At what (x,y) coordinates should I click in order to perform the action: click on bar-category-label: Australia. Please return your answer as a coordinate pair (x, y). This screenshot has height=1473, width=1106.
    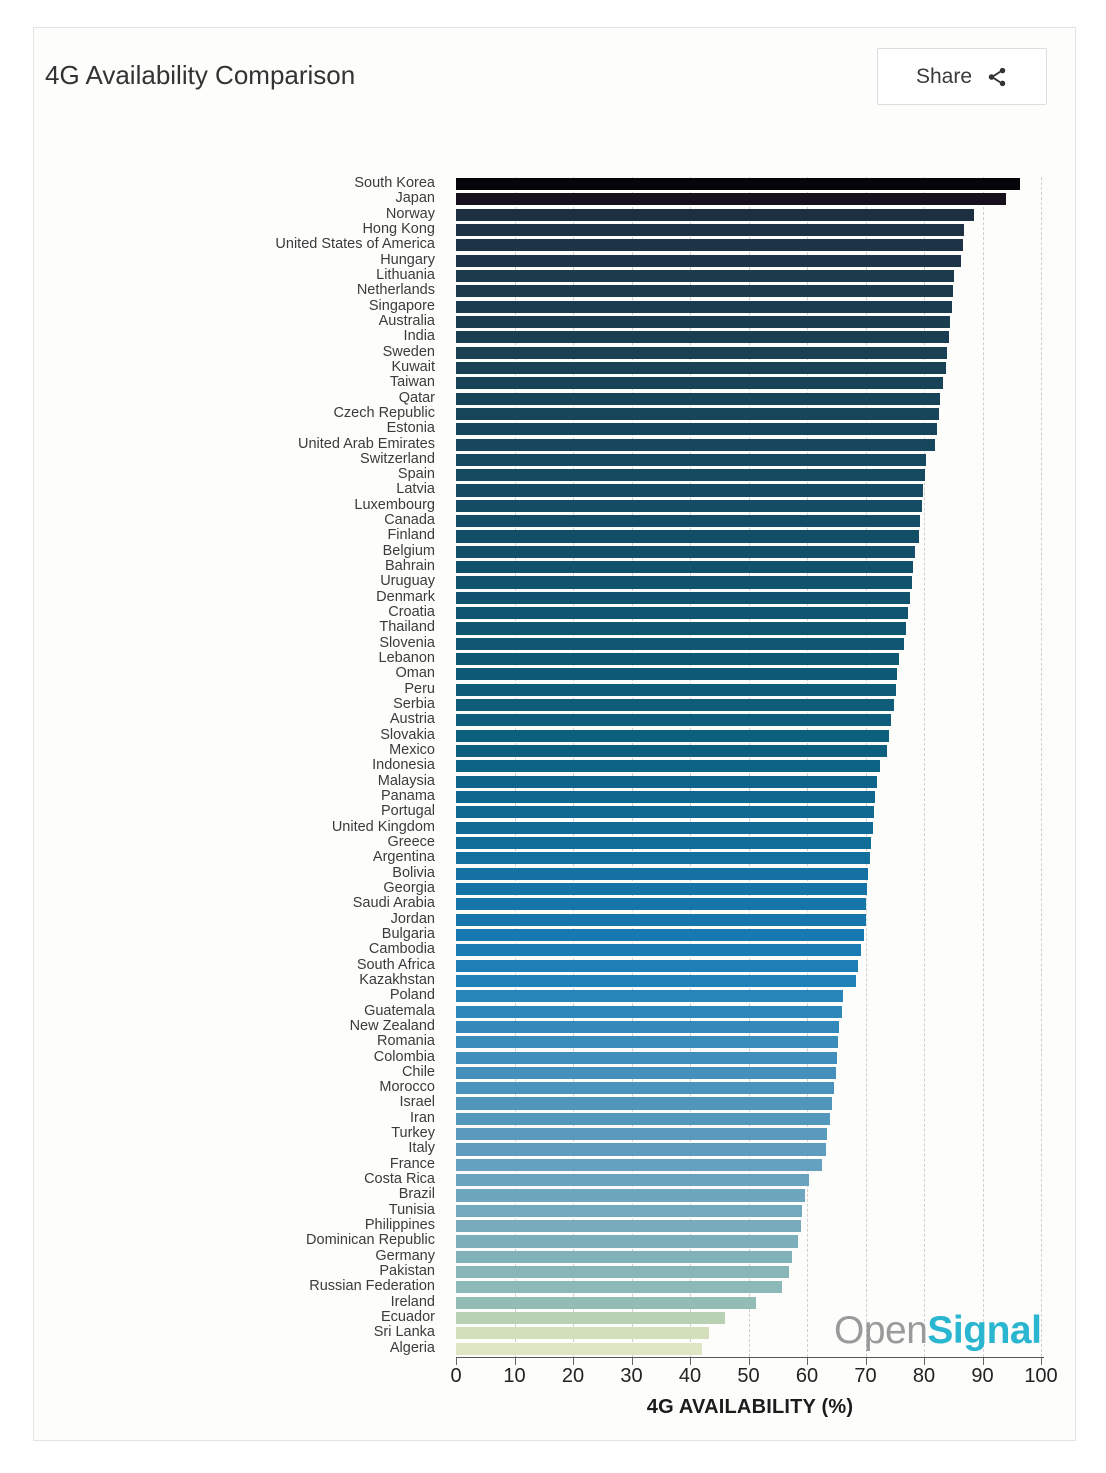
    Looking at the image, I should click on (406, 320).